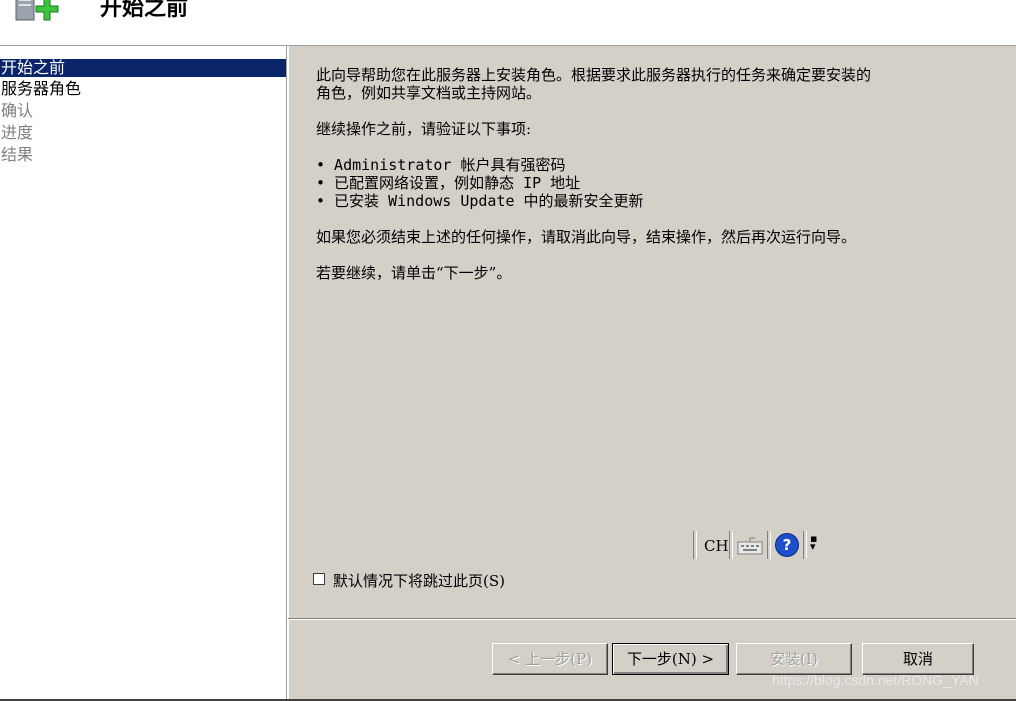 Image resolution: width=1016 pixels, height=701 pixels. I want to click on next-button: 下一步(N) >, so click(670, 659).